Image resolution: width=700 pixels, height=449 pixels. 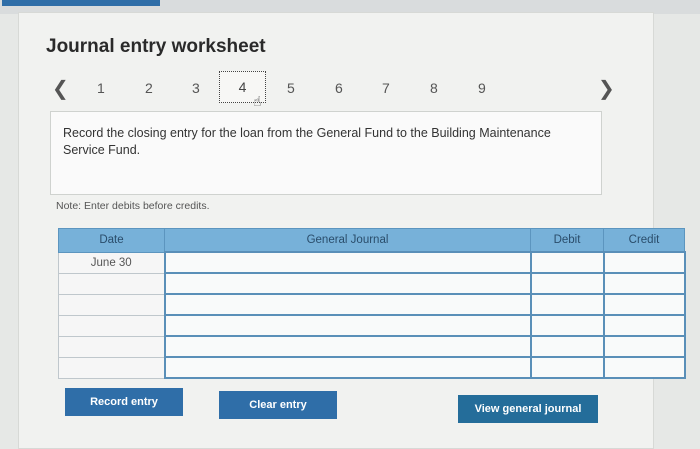 I want to click on page-6: 6, so click(x=339, y=88).